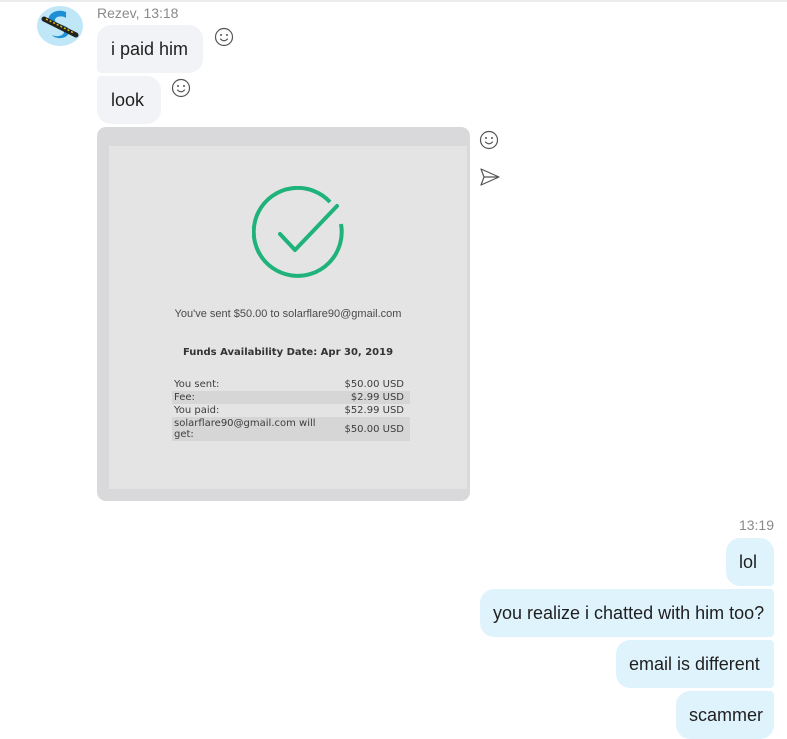  What do you see at coordinates (393, 1) in the screenshot?
I see `top-divider` at bounding box center [393, 1].